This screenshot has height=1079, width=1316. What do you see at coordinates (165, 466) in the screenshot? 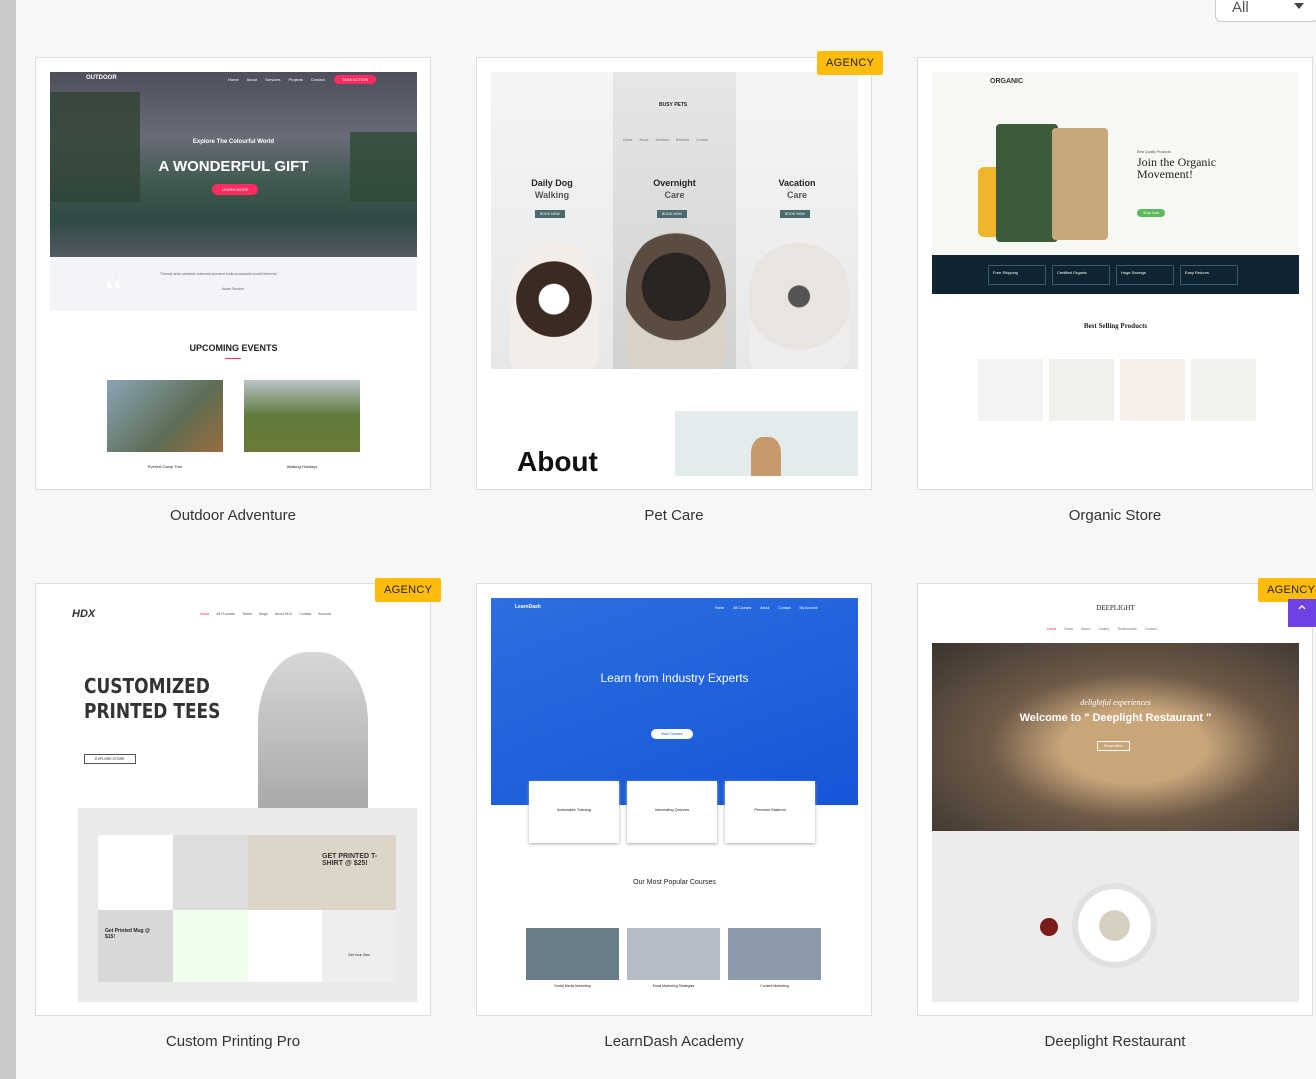
I see `preview-text: Everest Camp Trek` at bounding box center [165, 466].